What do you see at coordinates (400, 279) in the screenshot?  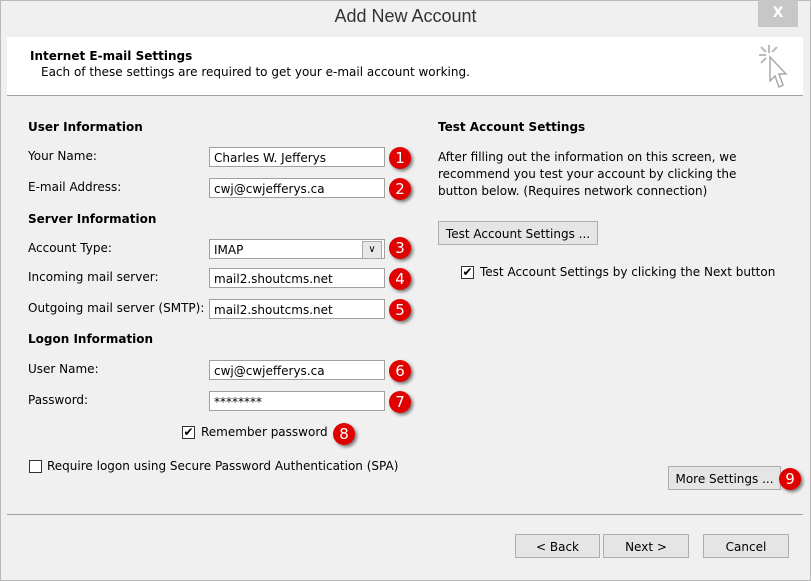 I see `callout-badge-4: 4` at bounding box center [400, 279].